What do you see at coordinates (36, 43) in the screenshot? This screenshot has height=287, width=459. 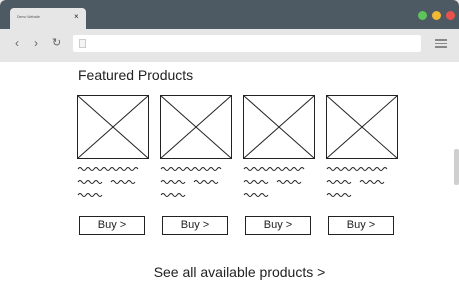 I see `forward-arrow-icon: ›` at bounding box center [36, 43].